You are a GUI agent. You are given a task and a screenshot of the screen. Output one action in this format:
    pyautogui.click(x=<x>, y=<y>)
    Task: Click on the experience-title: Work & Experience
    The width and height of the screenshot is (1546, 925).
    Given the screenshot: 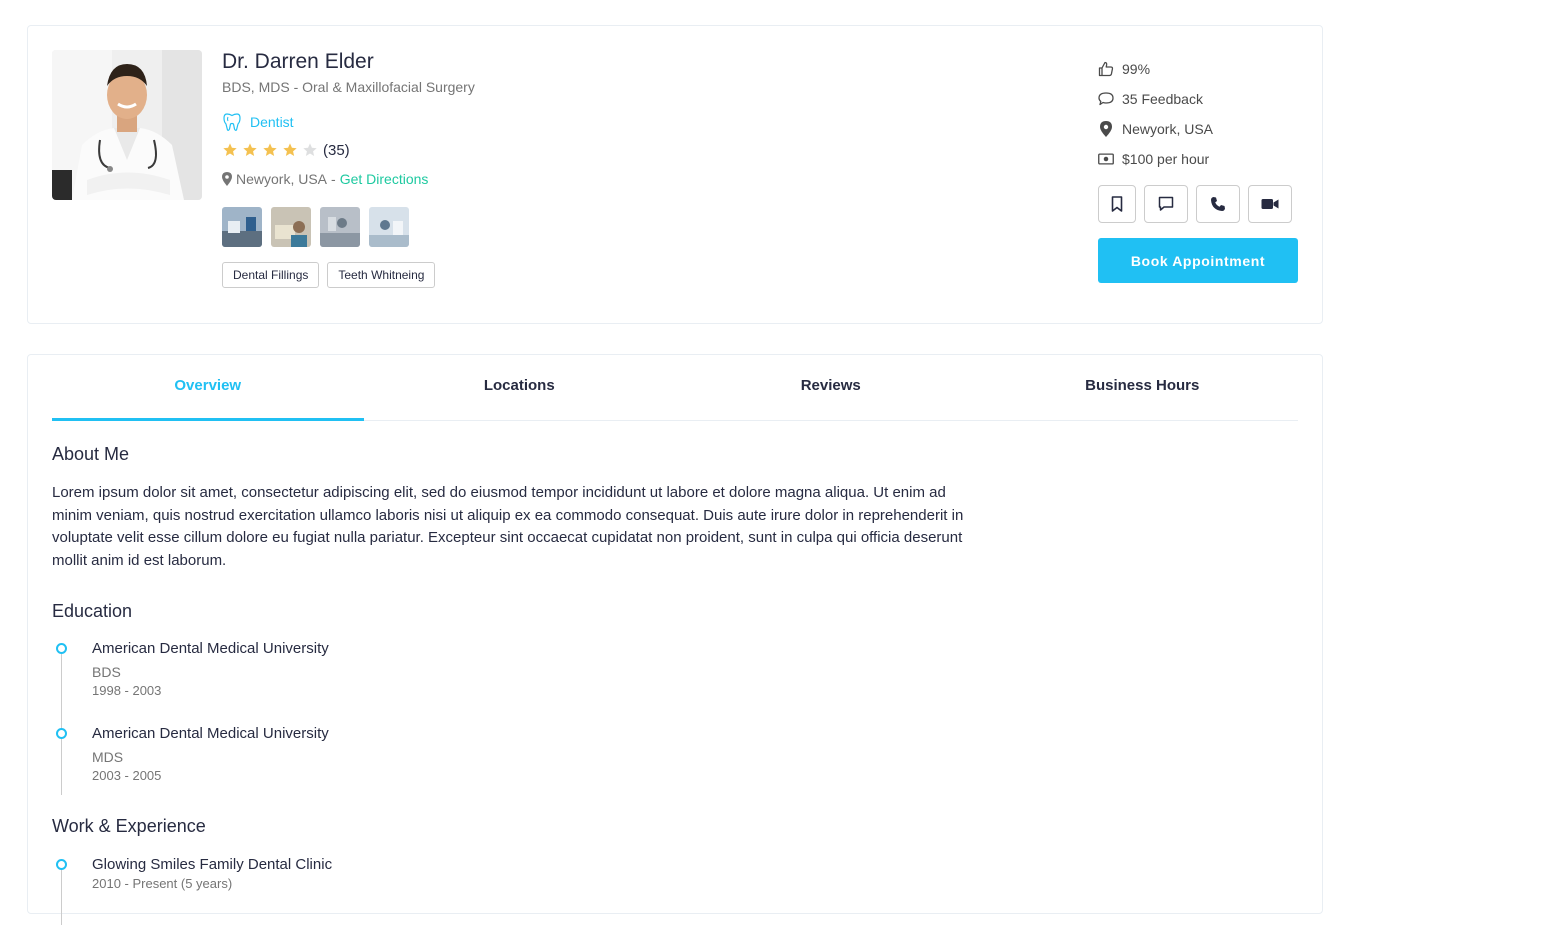 What is the action you would take?
    pyautogui.click(x=129, y=826)
    